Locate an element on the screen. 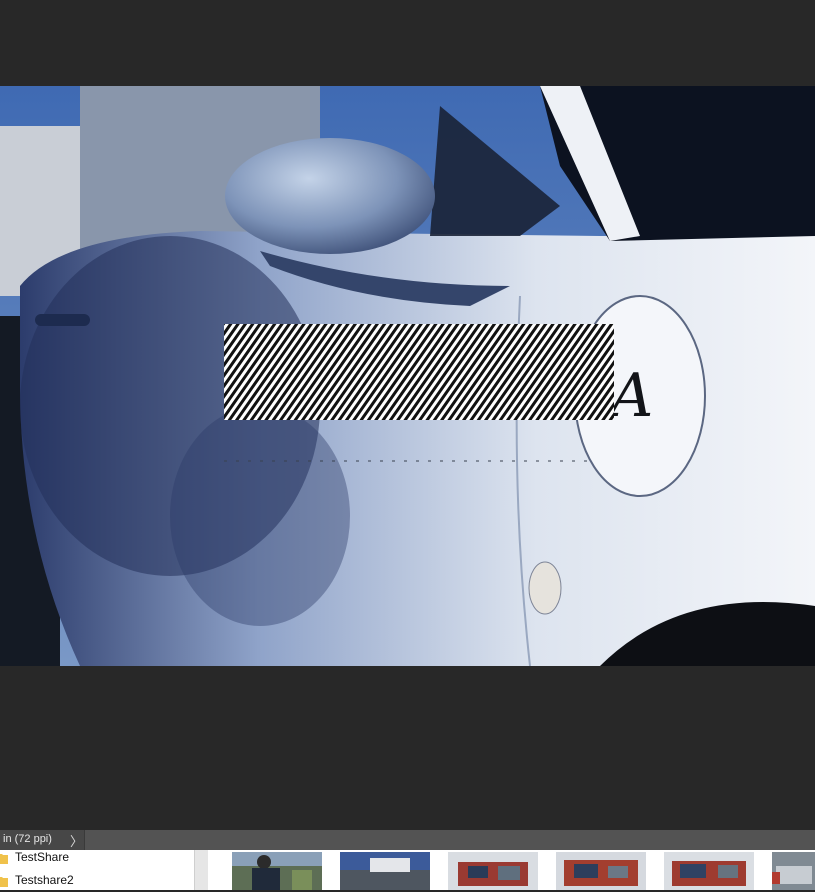  thumbnail-strip is located at coordinates (511, 870).